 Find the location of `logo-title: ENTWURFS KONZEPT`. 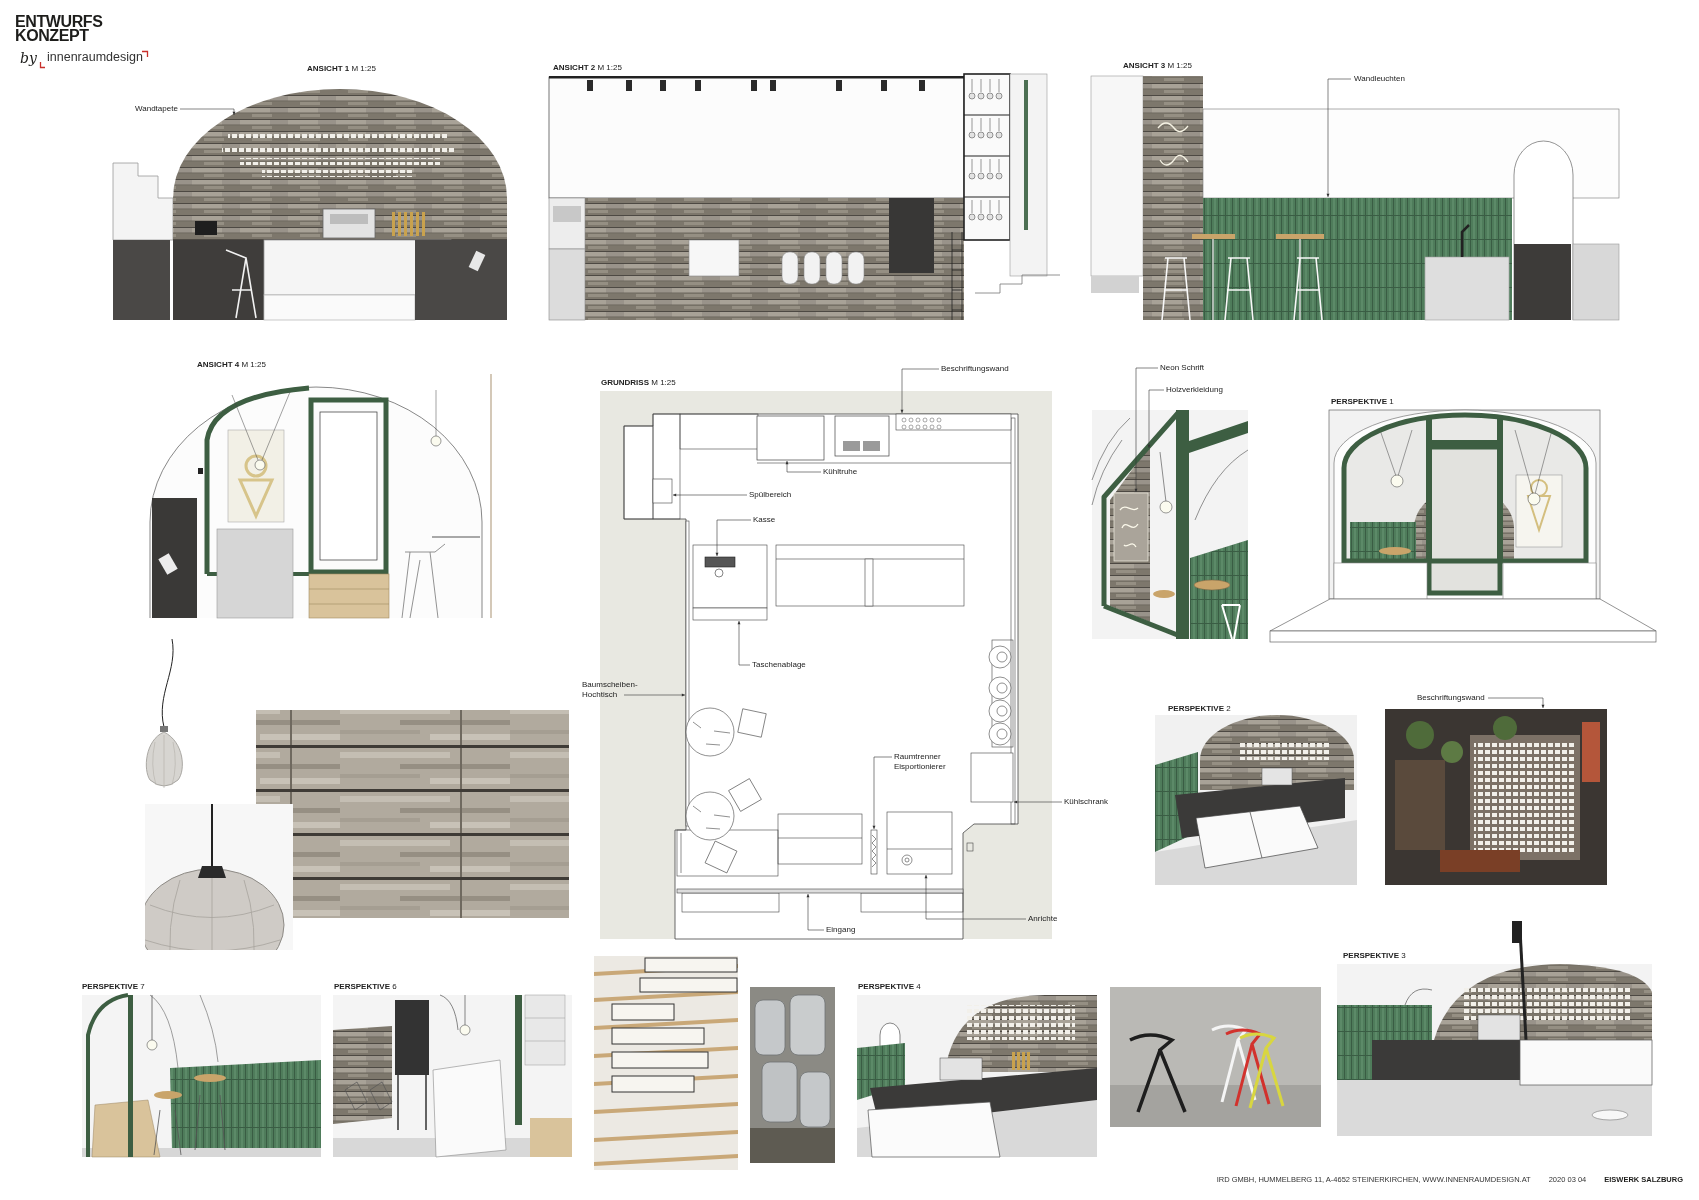

logo-title: ENTWURFS KONZEPT is located at coordinates (59, 29).